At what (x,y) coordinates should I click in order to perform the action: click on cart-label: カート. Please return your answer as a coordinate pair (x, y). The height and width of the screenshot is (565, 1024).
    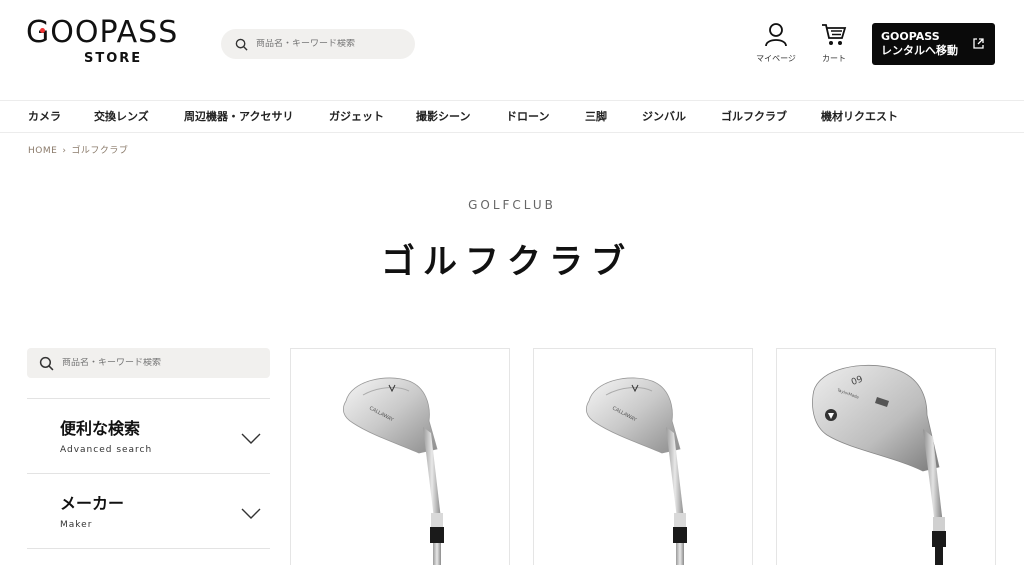
    Looking at the image, I should click on (834, 58).